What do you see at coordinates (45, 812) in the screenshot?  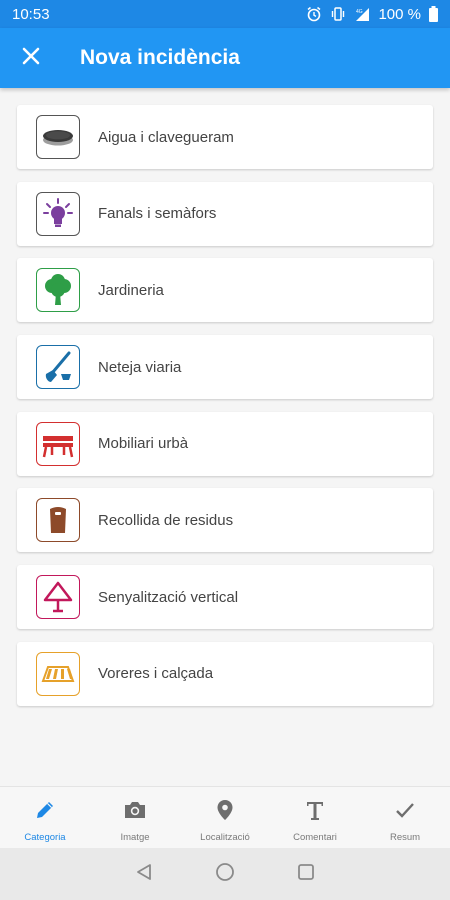 I see `pencil-icon` at bounding box center [45, 812].